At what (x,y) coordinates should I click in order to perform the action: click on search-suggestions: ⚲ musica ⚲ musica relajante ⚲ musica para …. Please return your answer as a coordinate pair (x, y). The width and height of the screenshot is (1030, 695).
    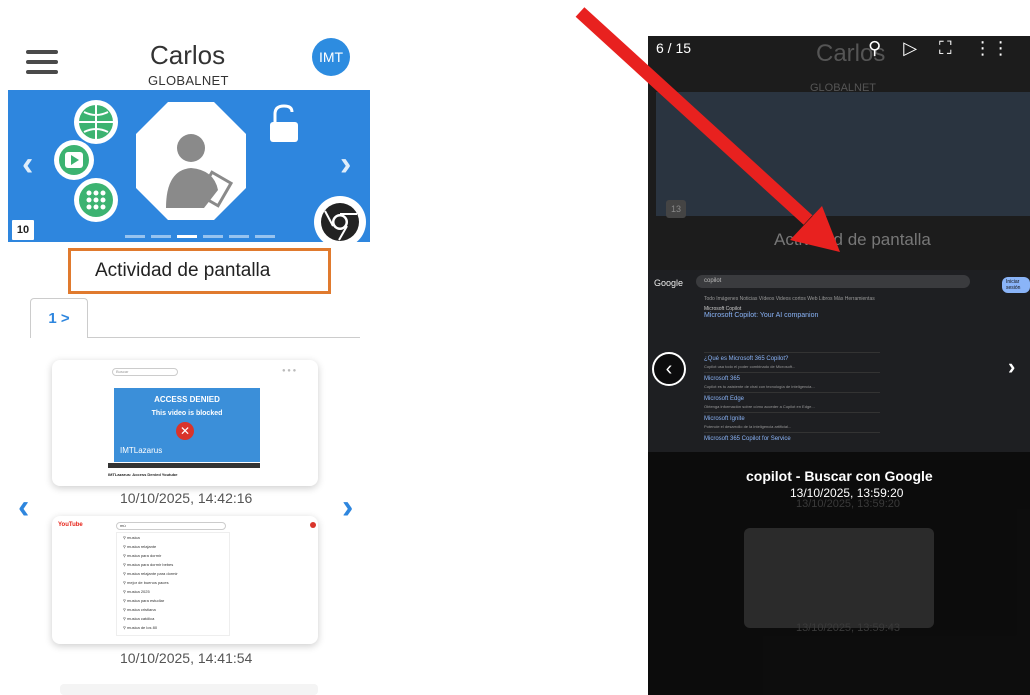
    Looking at the image, I should click on (173, 584).